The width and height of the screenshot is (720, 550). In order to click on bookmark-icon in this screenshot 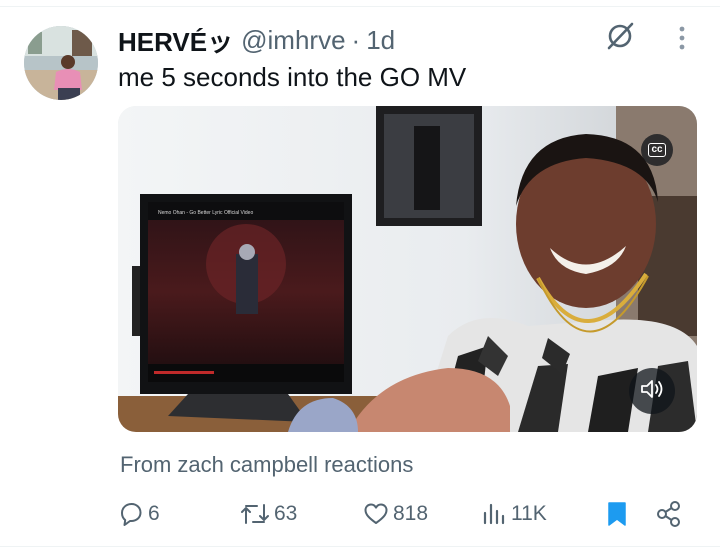, I will do `click(617, 514)`.